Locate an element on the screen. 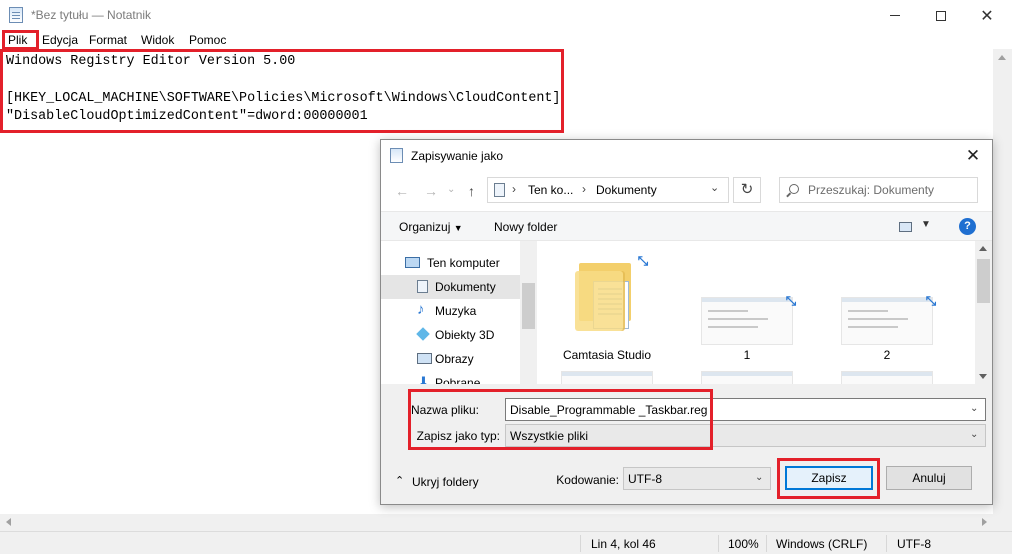 This screenshot has height=554, width=1012. tree-item-downloads: ⬇ Pobrane is located at coordinates (450, 377).